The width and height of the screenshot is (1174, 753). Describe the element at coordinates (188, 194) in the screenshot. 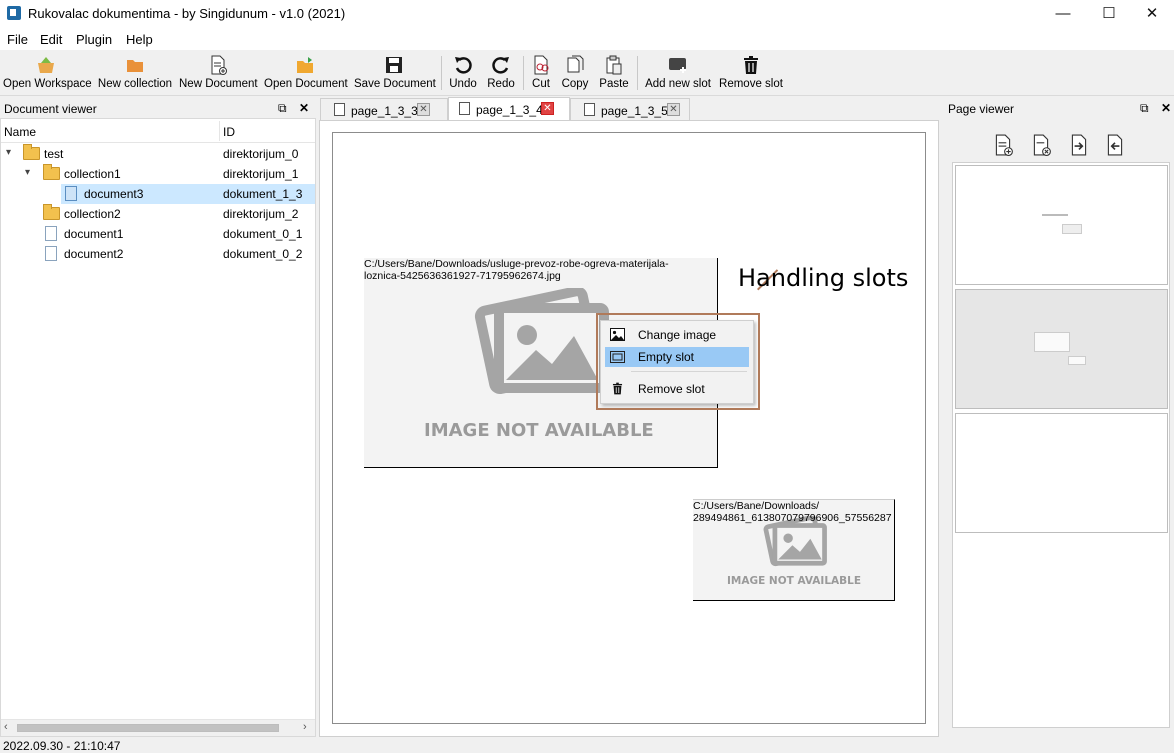

I see `tree-row-selected: document3 dokument_1_3` at that location.